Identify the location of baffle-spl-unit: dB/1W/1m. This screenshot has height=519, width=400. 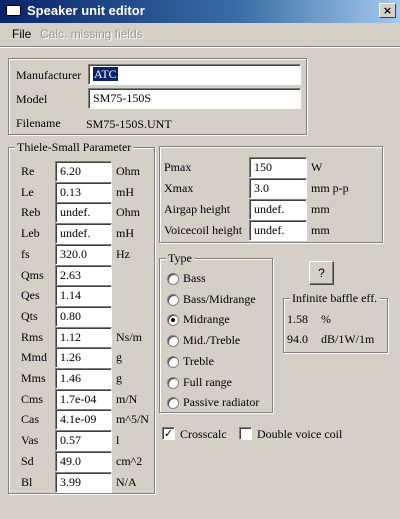
(348, 339).